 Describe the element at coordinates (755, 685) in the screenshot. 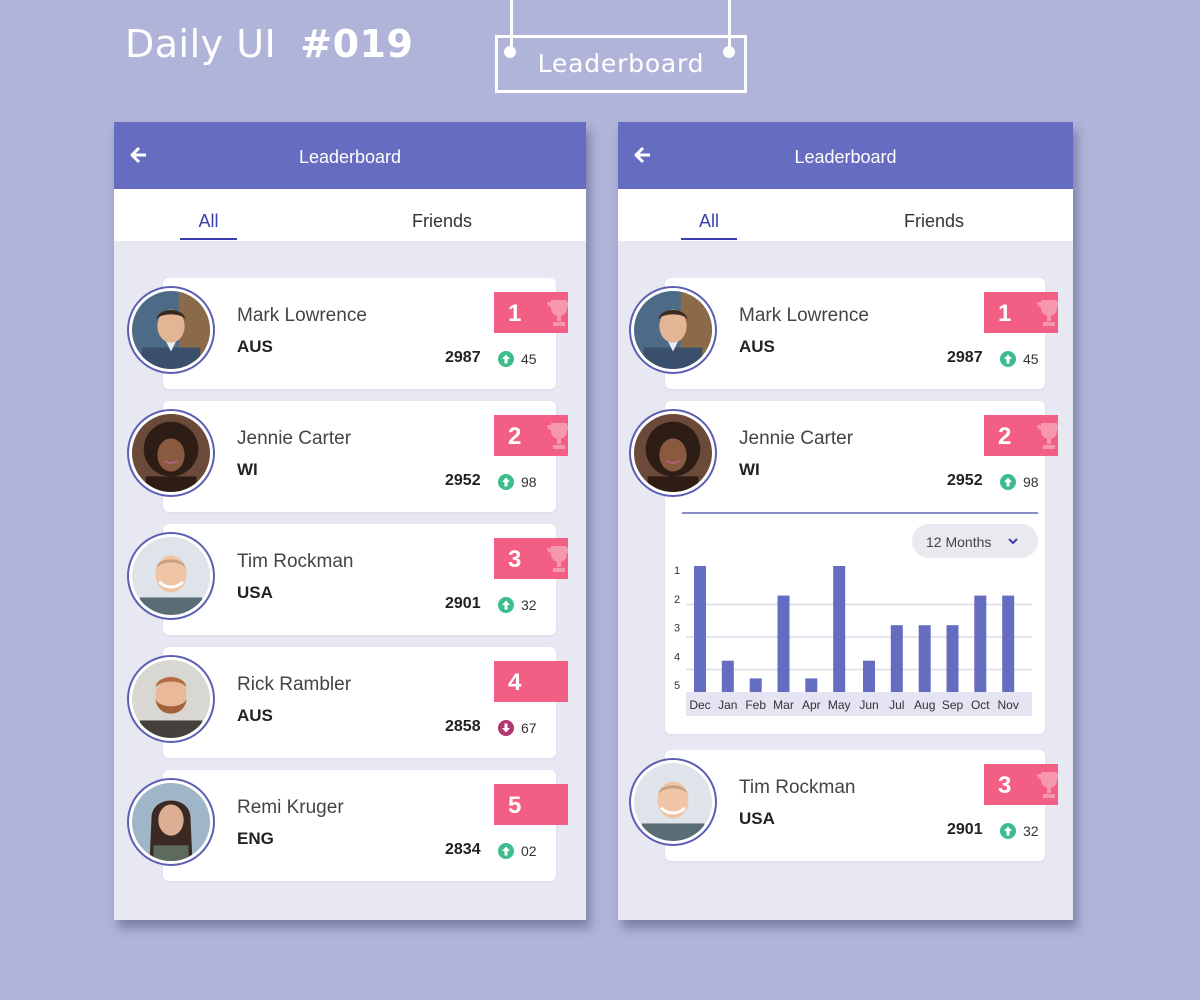

I see `bar-feb` at that location.